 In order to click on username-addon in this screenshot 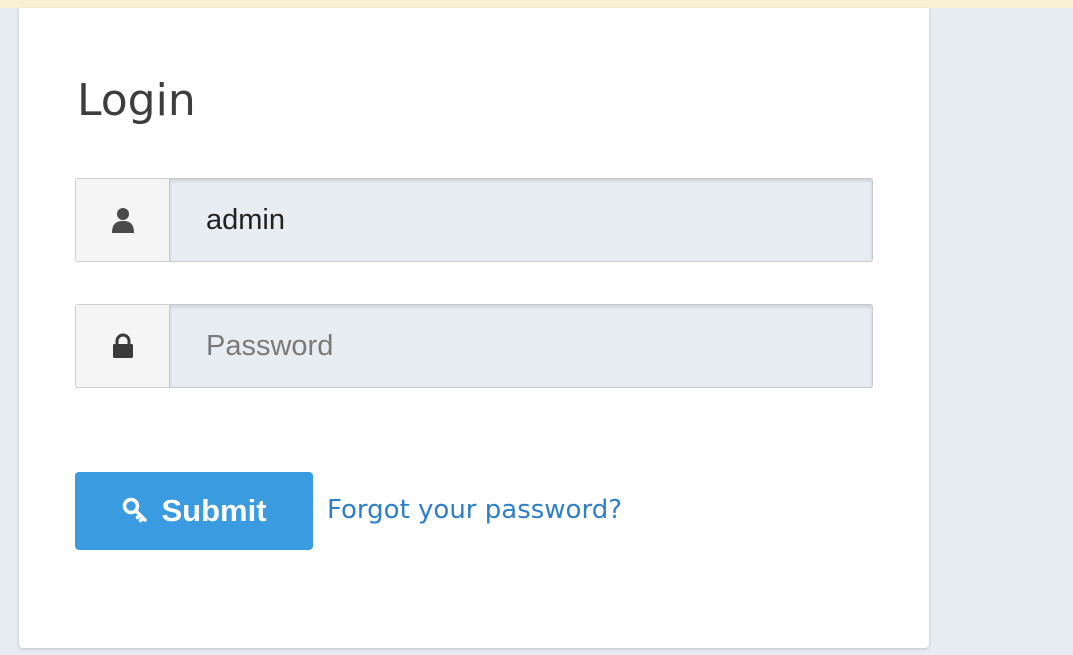, I will do `click(122, 220)`.